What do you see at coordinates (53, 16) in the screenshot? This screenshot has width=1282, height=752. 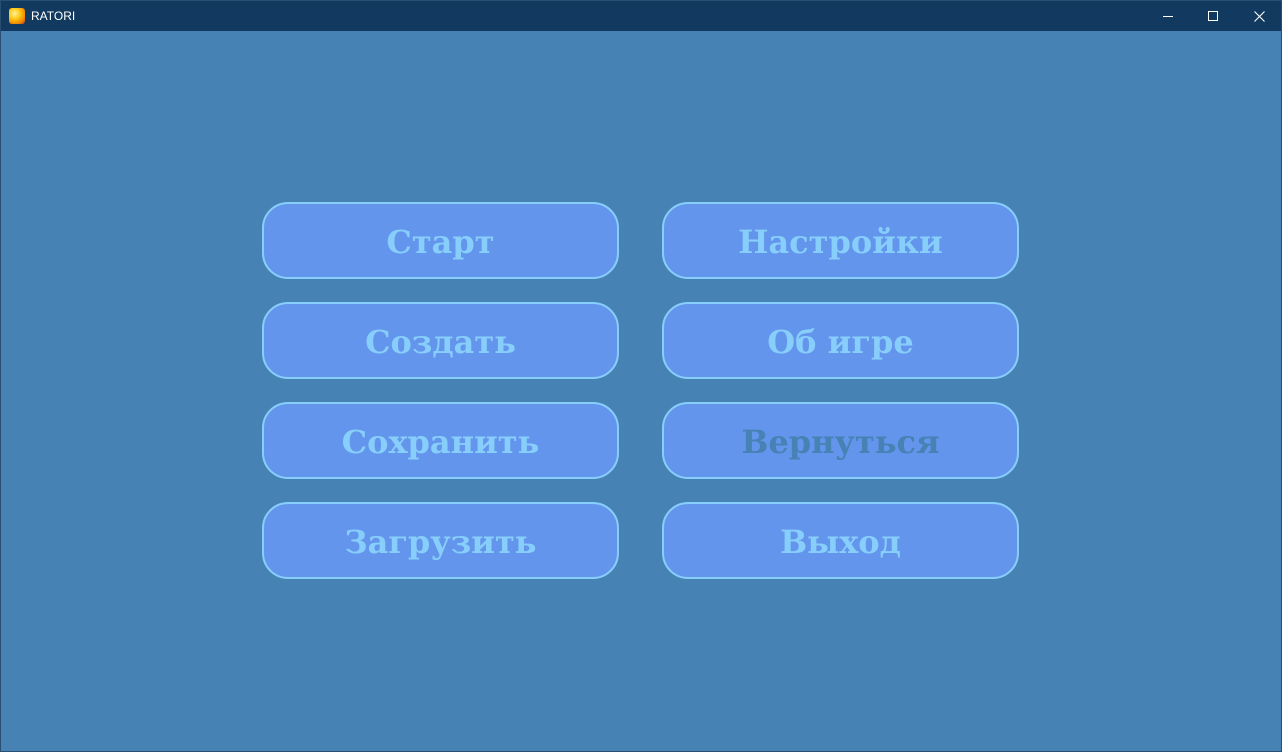 I see `window-title: RATORI` at bounding box center [53, 16].